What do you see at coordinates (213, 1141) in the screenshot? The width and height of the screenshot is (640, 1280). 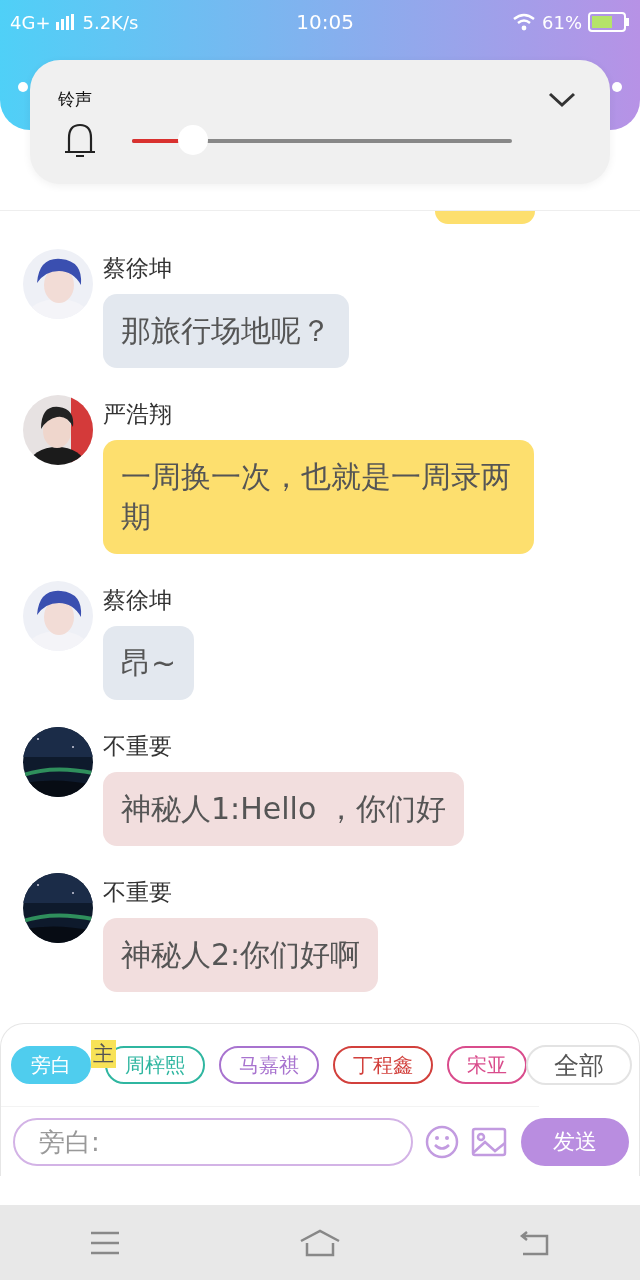 I see `message-input: 旁白:` at bounding box center [213, 1141].